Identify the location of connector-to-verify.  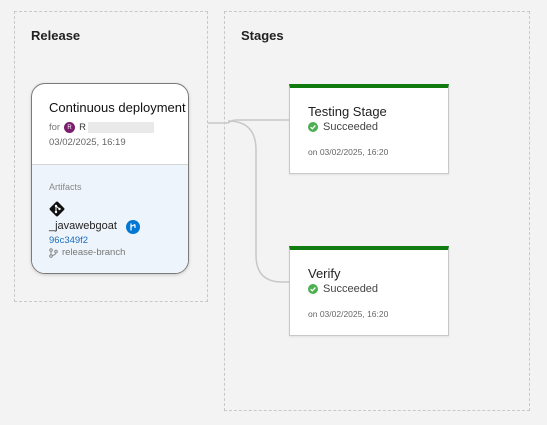
(258, 201).